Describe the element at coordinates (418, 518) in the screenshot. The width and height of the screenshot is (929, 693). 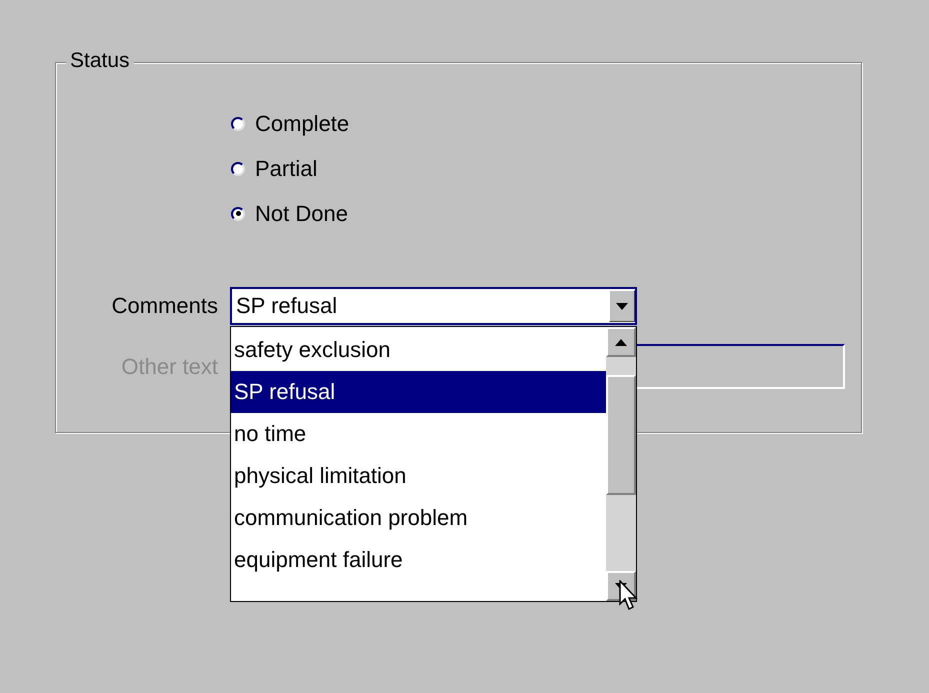
I see `dropdown-option: communication problem` at that location.